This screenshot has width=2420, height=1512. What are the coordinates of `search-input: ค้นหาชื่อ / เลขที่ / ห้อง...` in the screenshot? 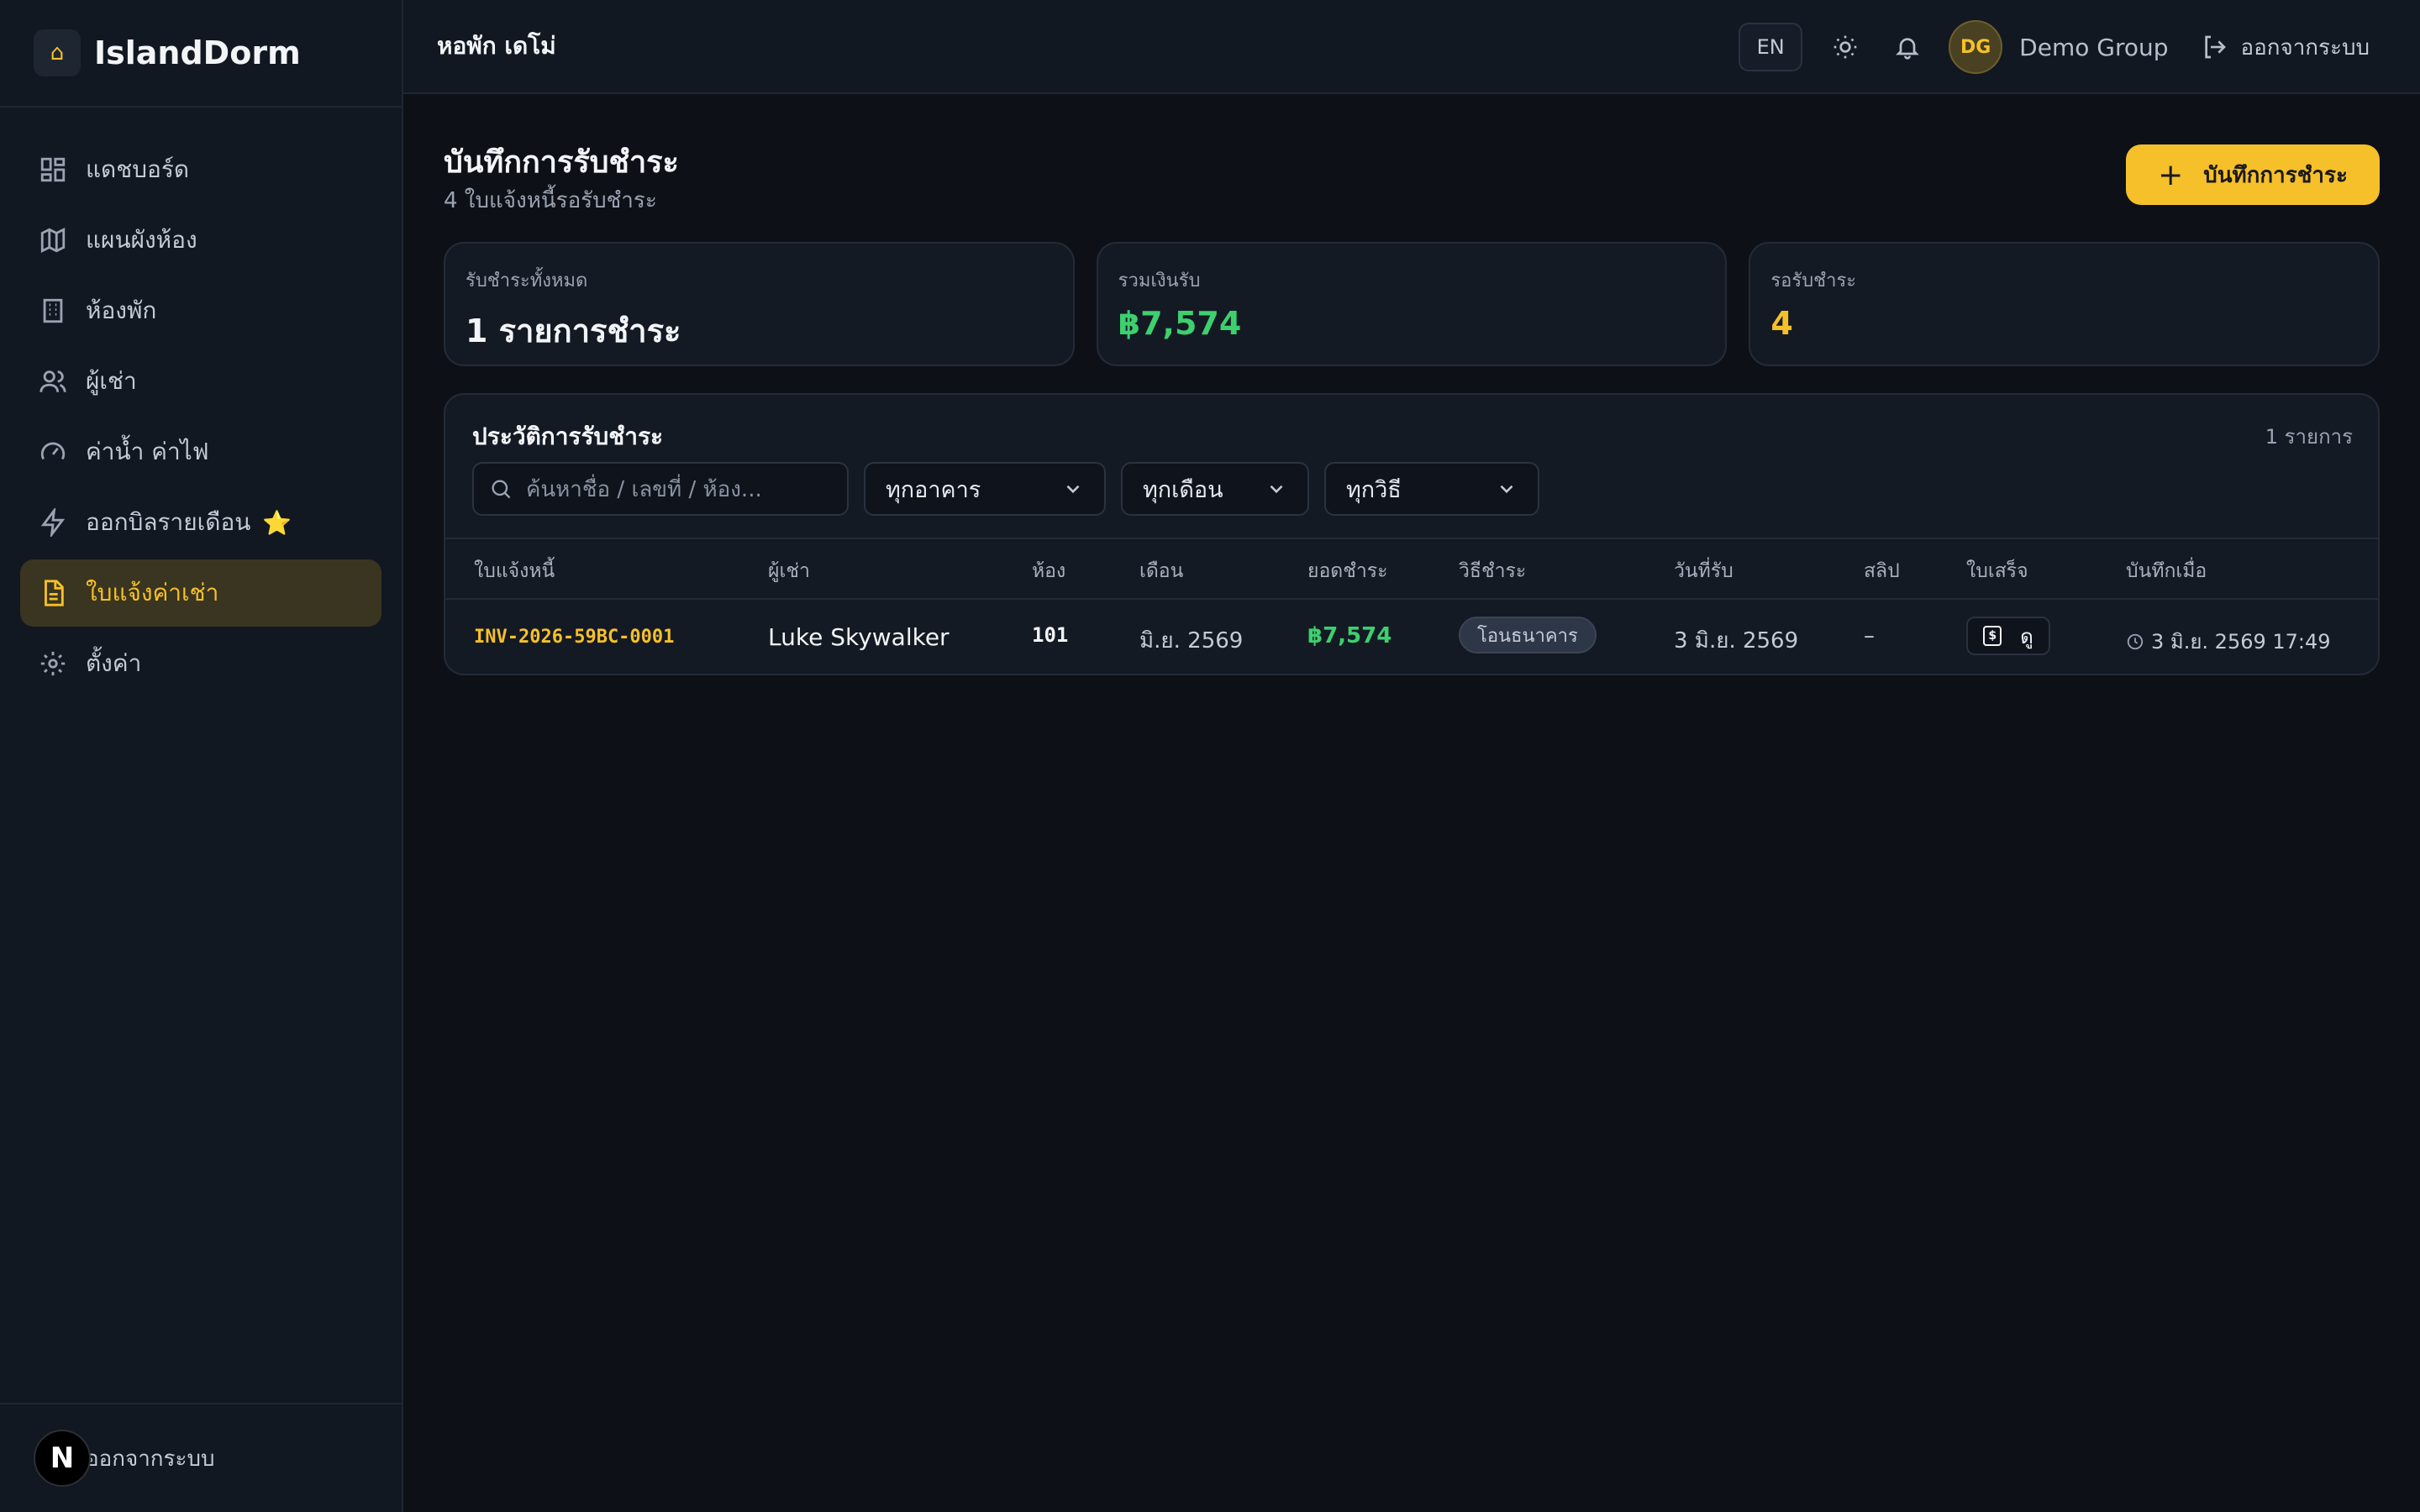 It's located at (660, 489).